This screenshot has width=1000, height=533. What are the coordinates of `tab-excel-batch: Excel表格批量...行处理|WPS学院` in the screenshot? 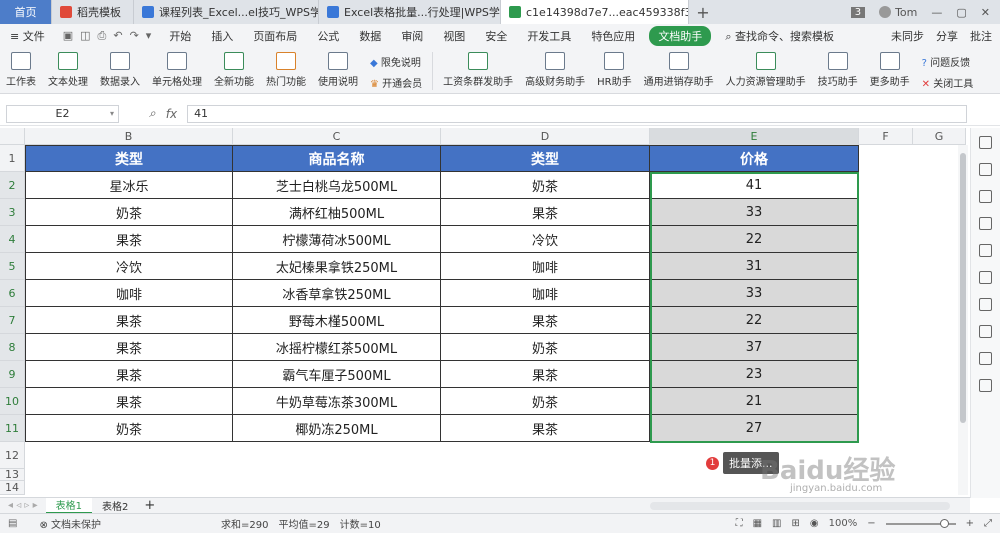 It's located at (410, 12).